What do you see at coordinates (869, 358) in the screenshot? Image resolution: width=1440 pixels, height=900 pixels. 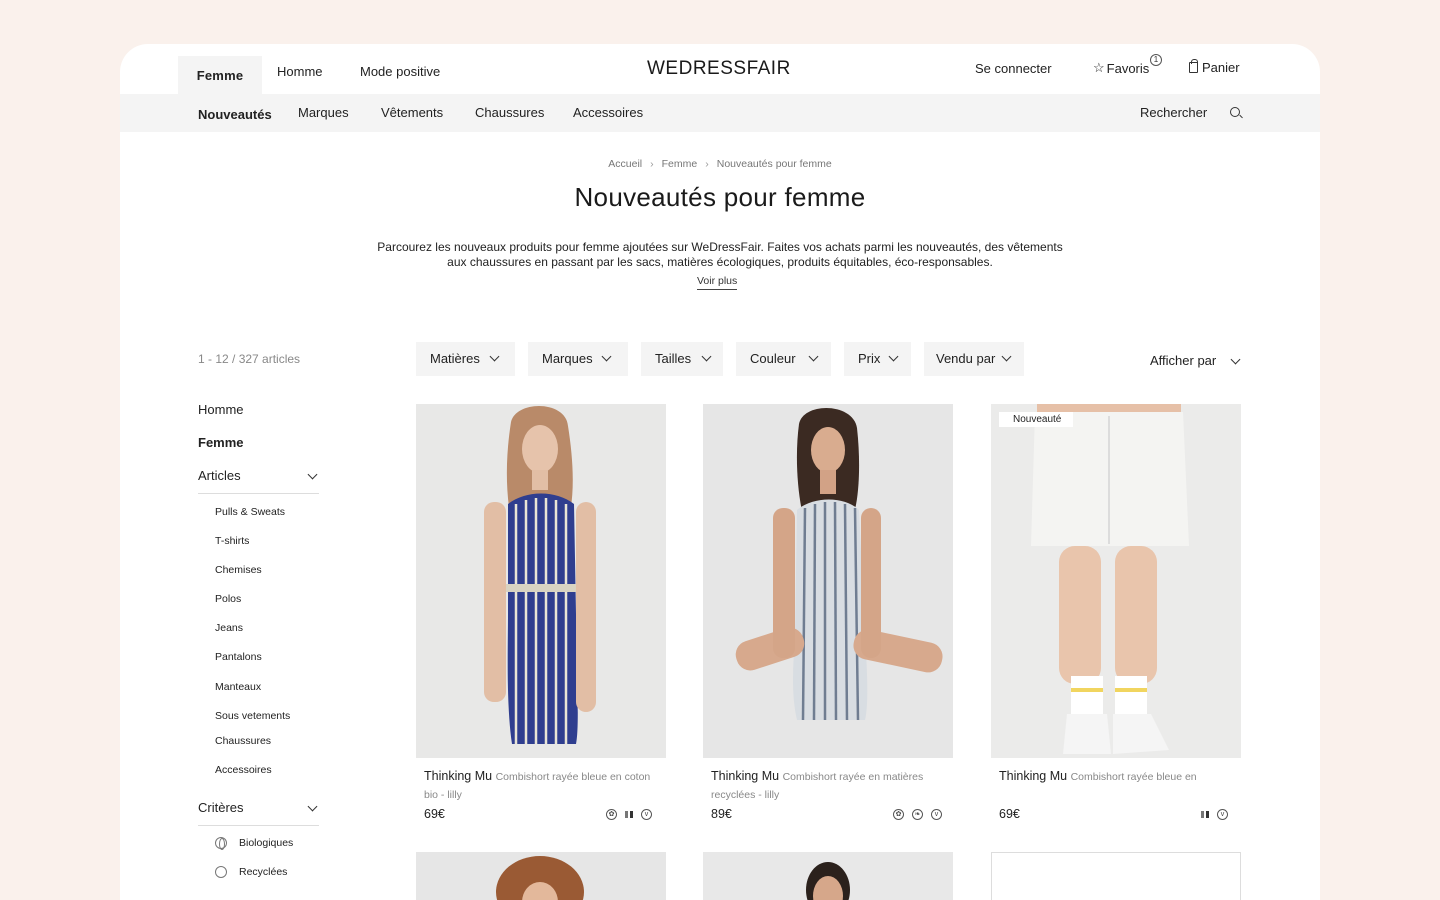 I see `filter-label: Prix` at bounding box center [869, 358].